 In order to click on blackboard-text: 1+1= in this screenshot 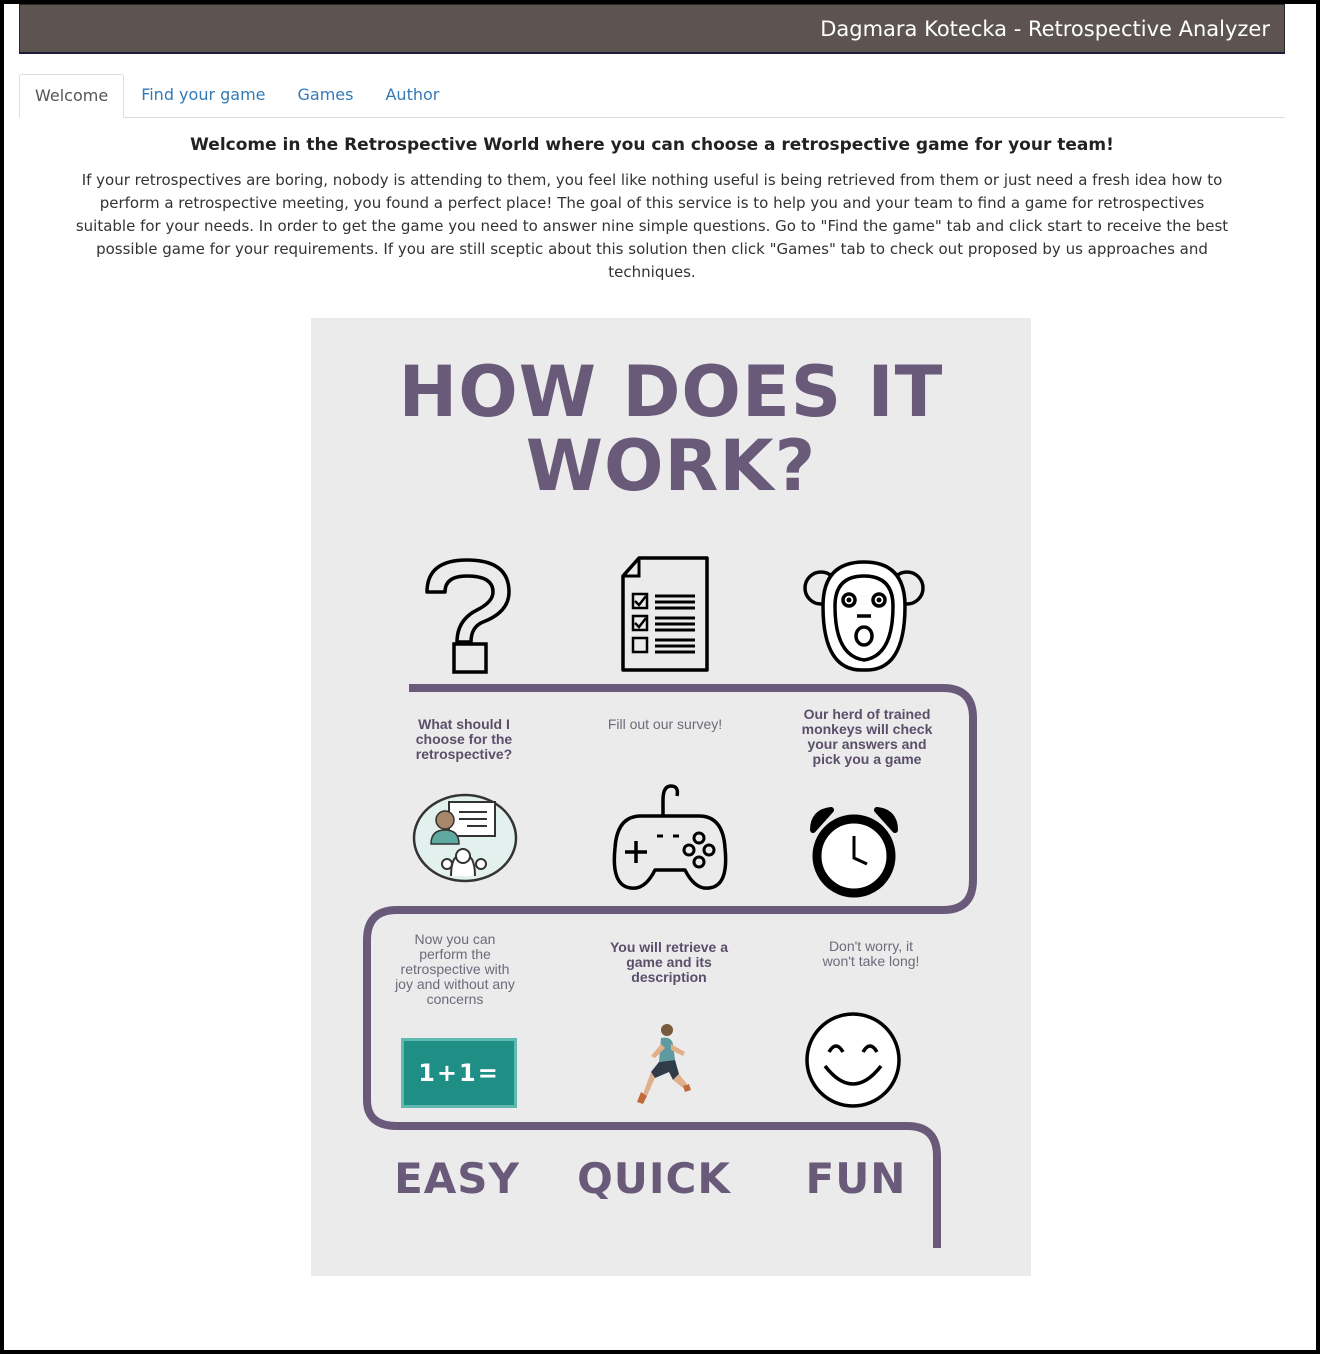, I will do `click(459, 1073)`.